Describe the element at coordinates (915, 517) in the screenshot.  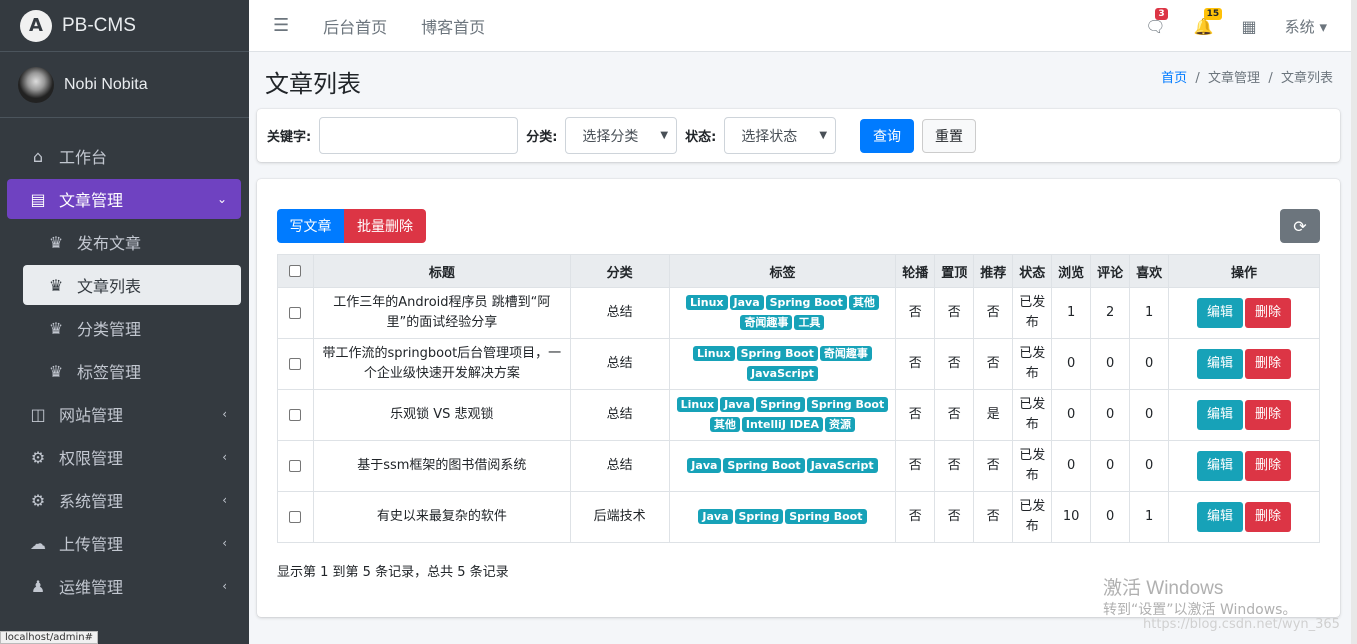
I see `carousel-cell: 否` at that location.